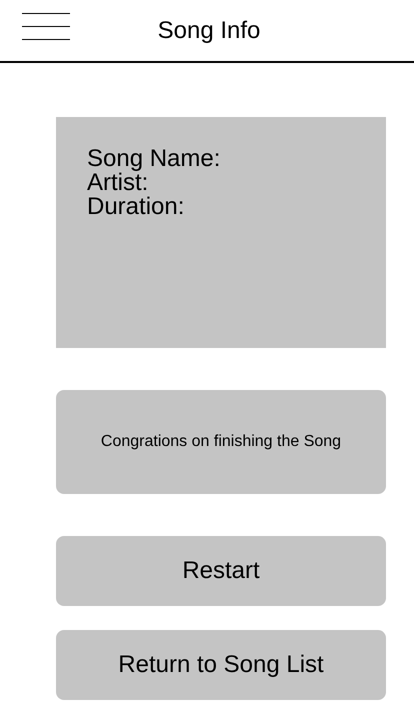 The image size is (414, 704). I want to click on info-label: Song Name:, so click(154, 159).